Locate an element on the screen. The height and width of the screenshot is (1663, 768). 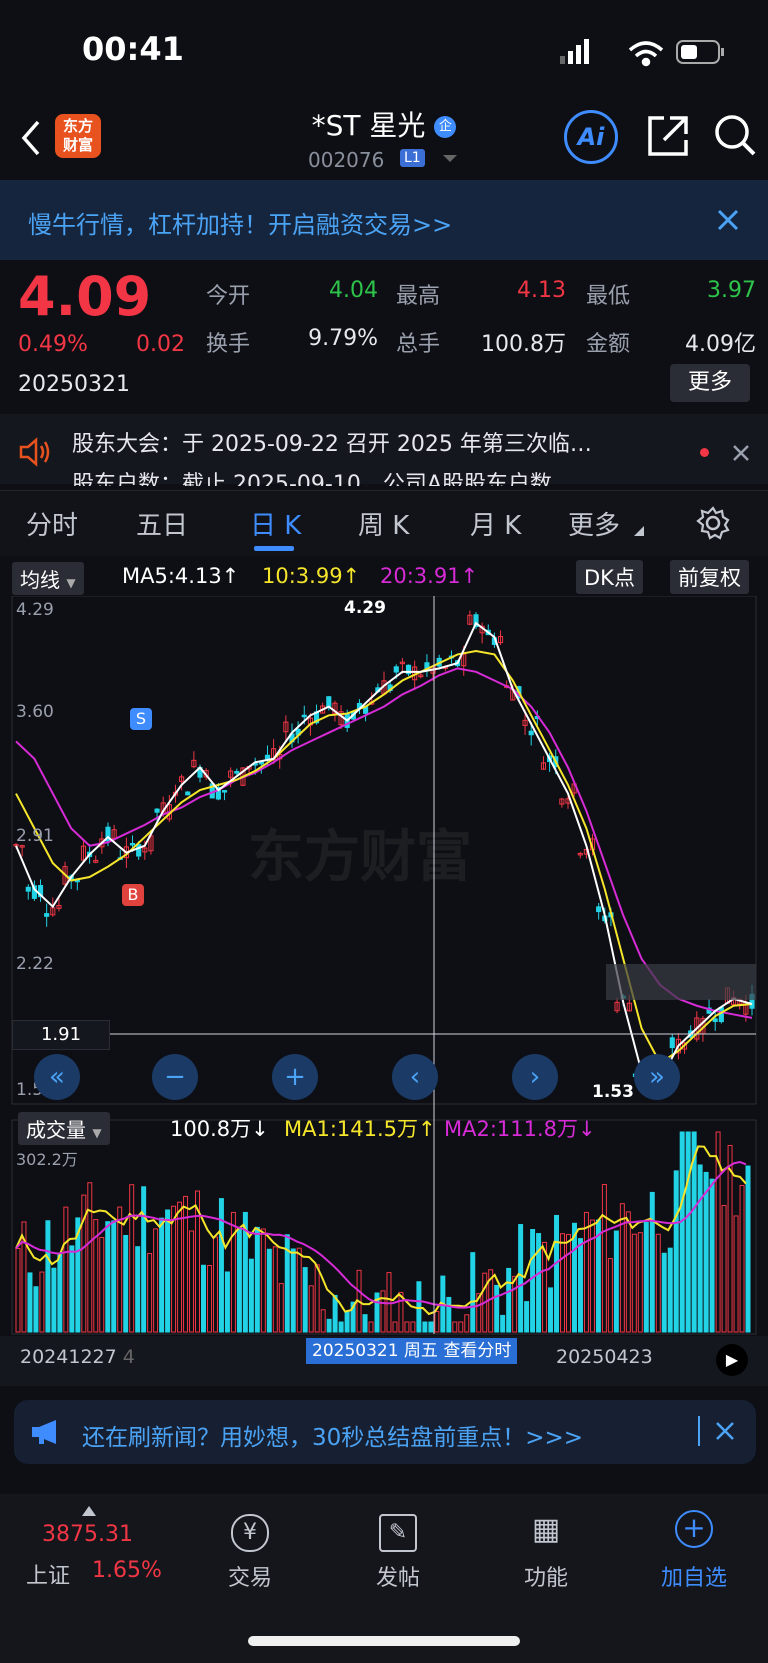
tab-intraday: 分时 is located at coordinates (52, 523).